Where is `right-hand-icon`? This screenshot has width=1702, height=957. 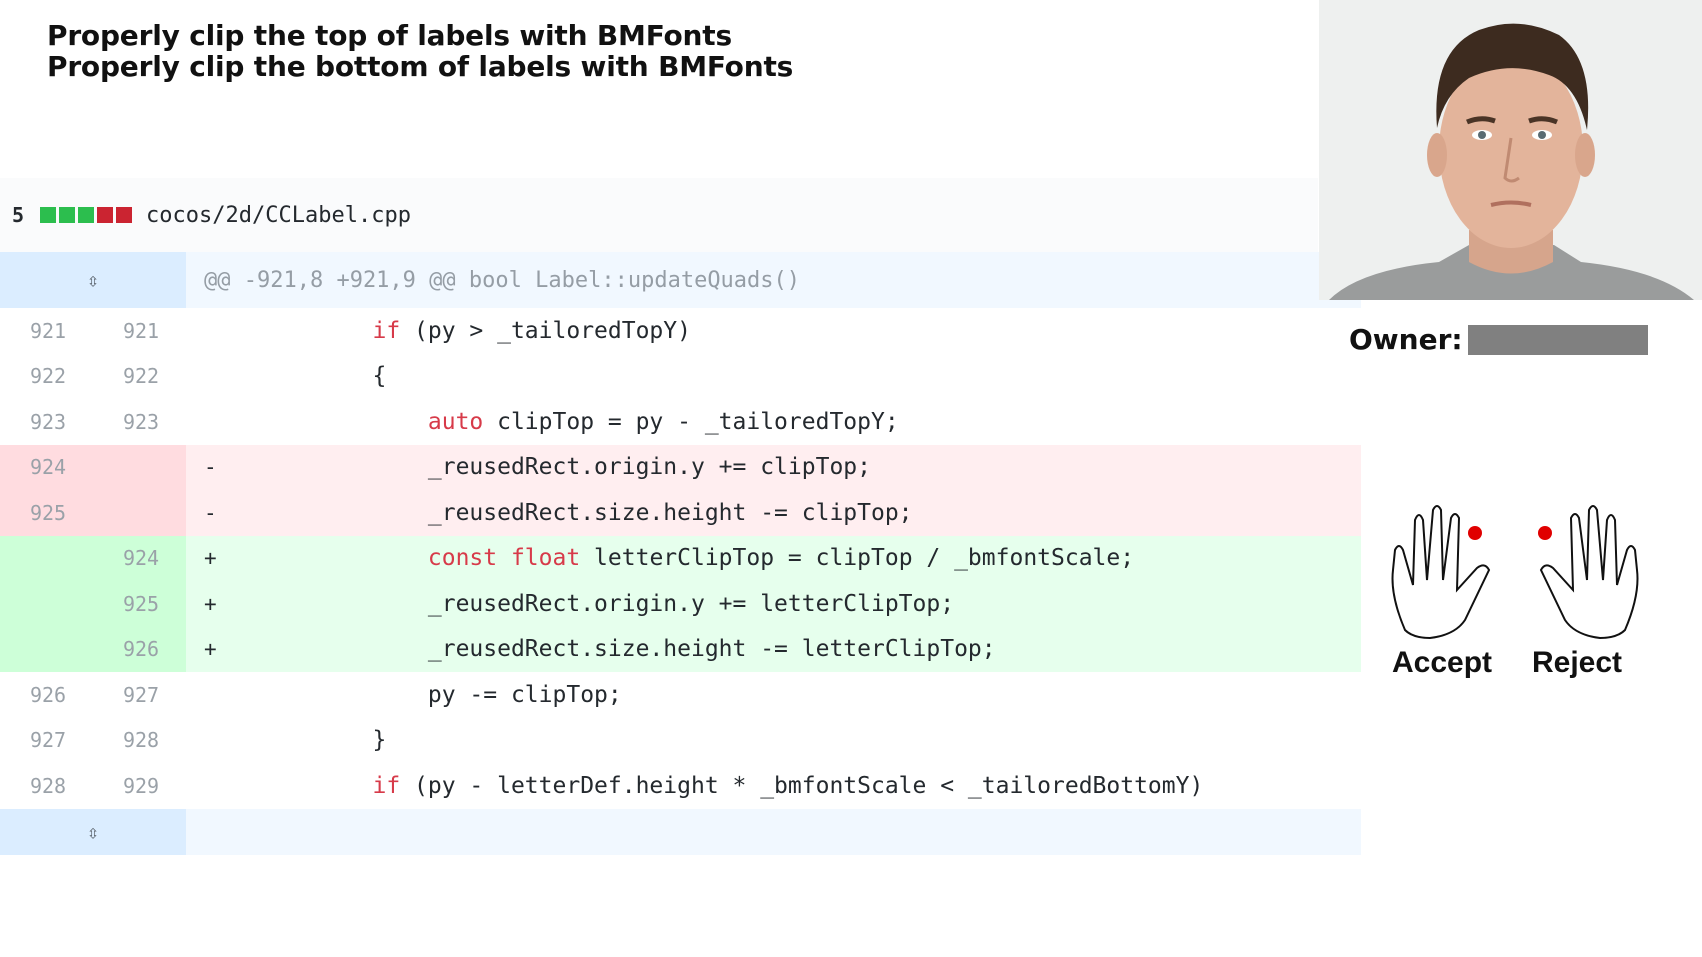
right-hand-icon is located at coordinates (1589, 572).